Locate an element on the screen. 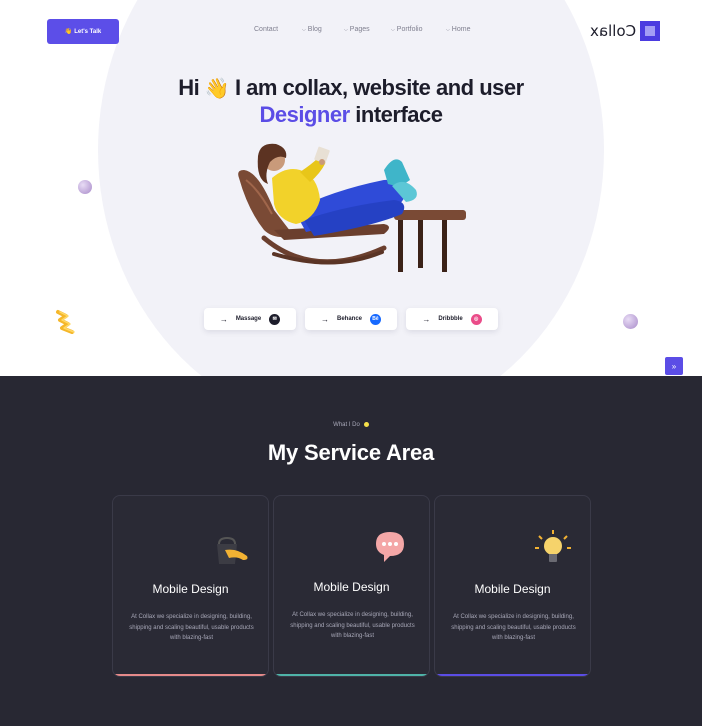  mail-icon: ✉ is located at coordinates (275, 319).